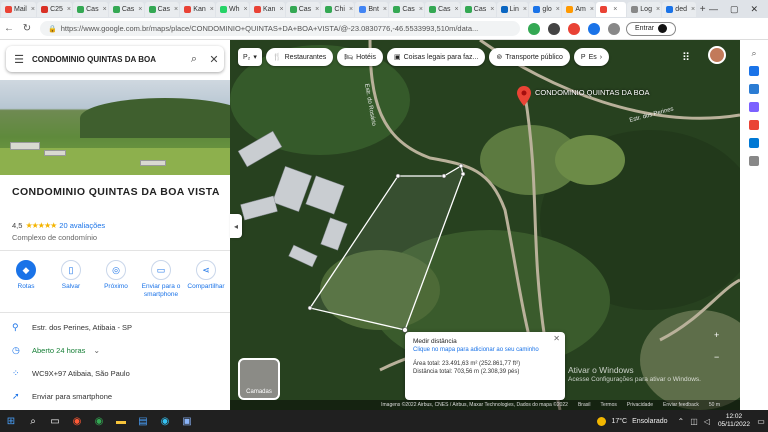 The image size is (768, 432). Describe the element at coordinates (754, 143) in the screenshot. I see `outlook-icon` at that location.